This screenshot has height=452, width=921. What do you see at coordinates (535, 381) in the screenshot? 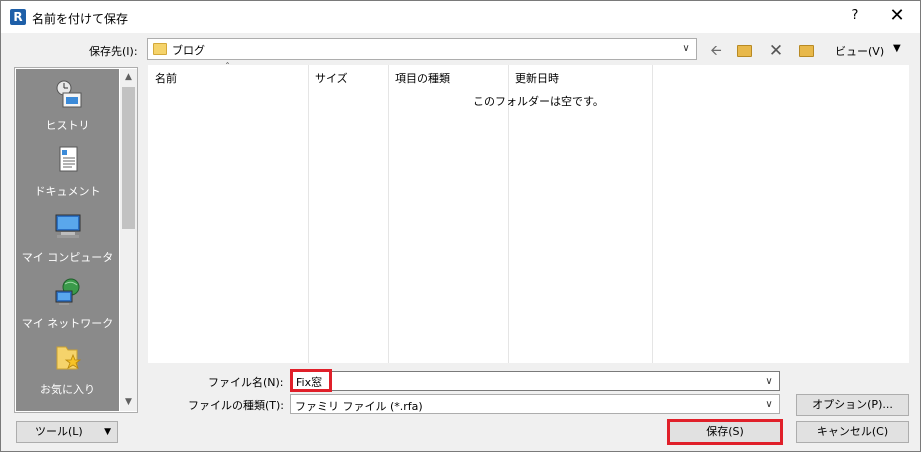
I see `filename-input: Fix窓 ∨` at bounding box center [535, 381].